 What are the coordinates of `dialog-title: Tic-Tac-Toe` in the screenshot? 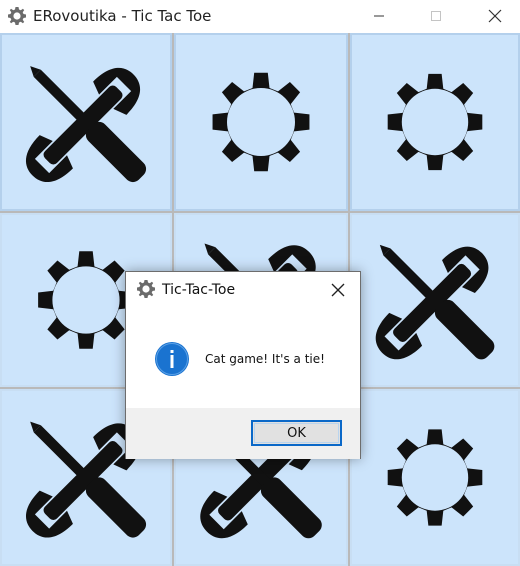 It's located at (199, 290).